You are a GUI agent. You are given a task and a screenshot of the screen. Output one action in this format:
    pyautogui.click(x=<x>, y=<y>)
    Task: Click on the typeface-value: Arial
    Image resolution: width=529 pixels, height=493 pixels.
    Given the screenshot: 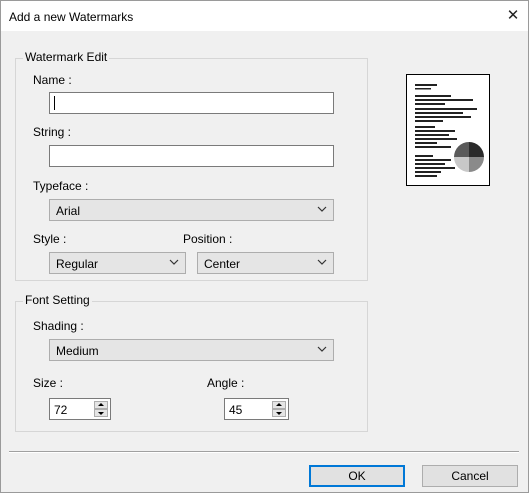 What is the action you would take?
    pyautogui.click(x=68, y=211)
    